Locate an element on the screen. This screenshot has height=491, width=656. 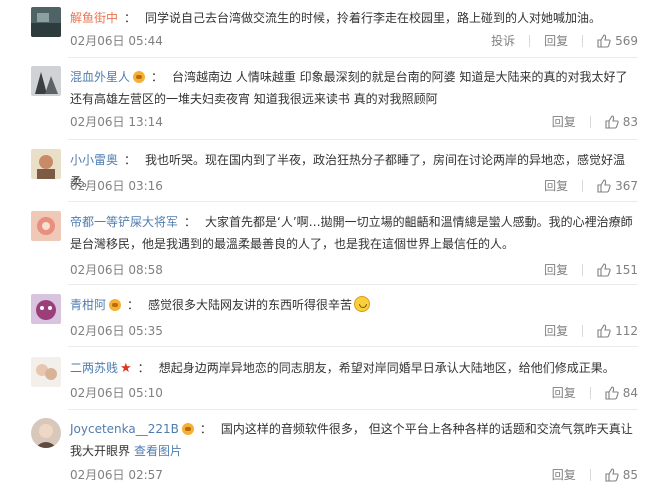
like-button: 112 is located at coordinates (617, 331).